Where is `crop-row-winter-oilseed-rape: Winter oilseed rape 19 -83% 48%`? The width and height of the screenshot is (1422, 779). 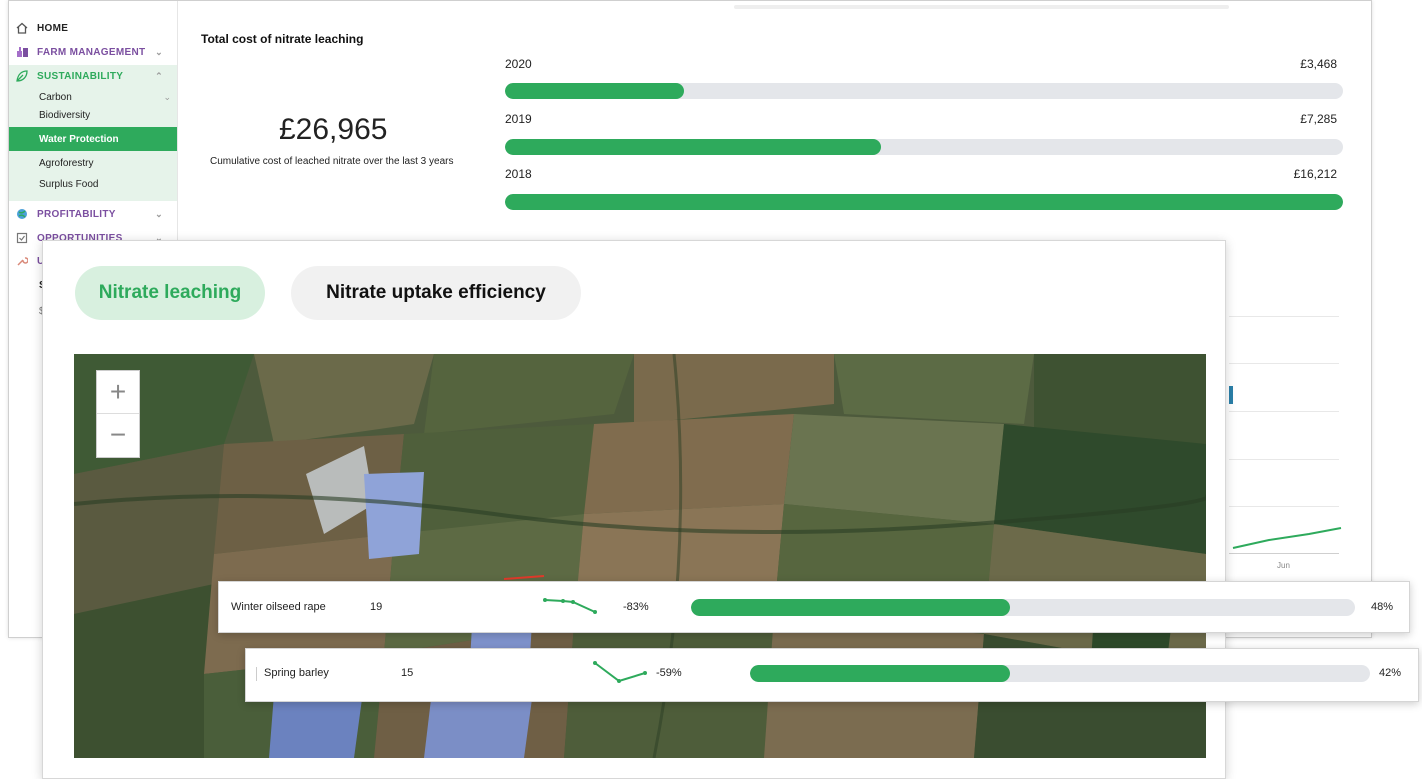 crop-row-winter-oilseed-rape: Winter oilseed rape 19 -83% 48% is located at coordinates (814, 607).